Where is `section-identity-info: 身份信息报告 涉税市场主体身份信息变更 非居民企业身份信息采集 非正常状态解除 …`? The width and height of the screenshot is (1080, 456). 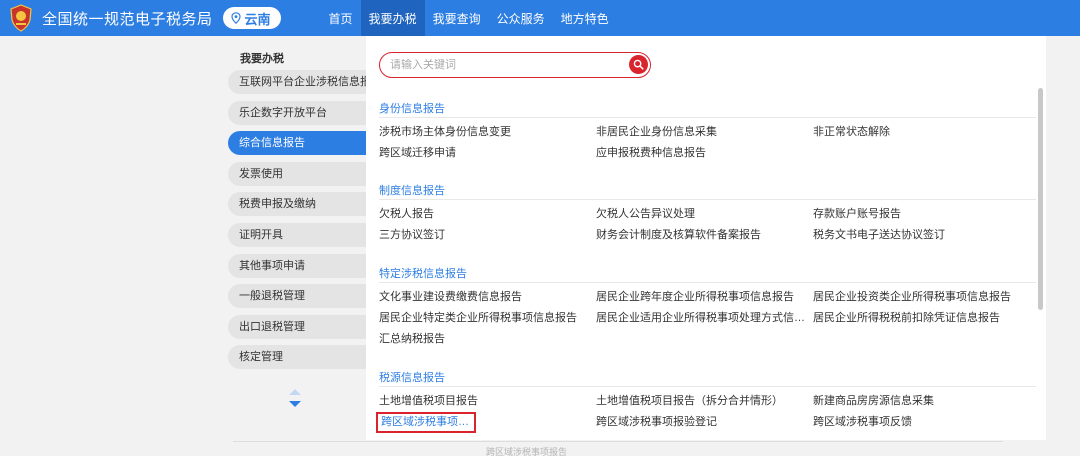
section-identity-info: 身份信息报告 涉税市场主体身份信息变更 非居民企业身份信息采集 非正常状态解除 … is located at coordinates (707, 132).